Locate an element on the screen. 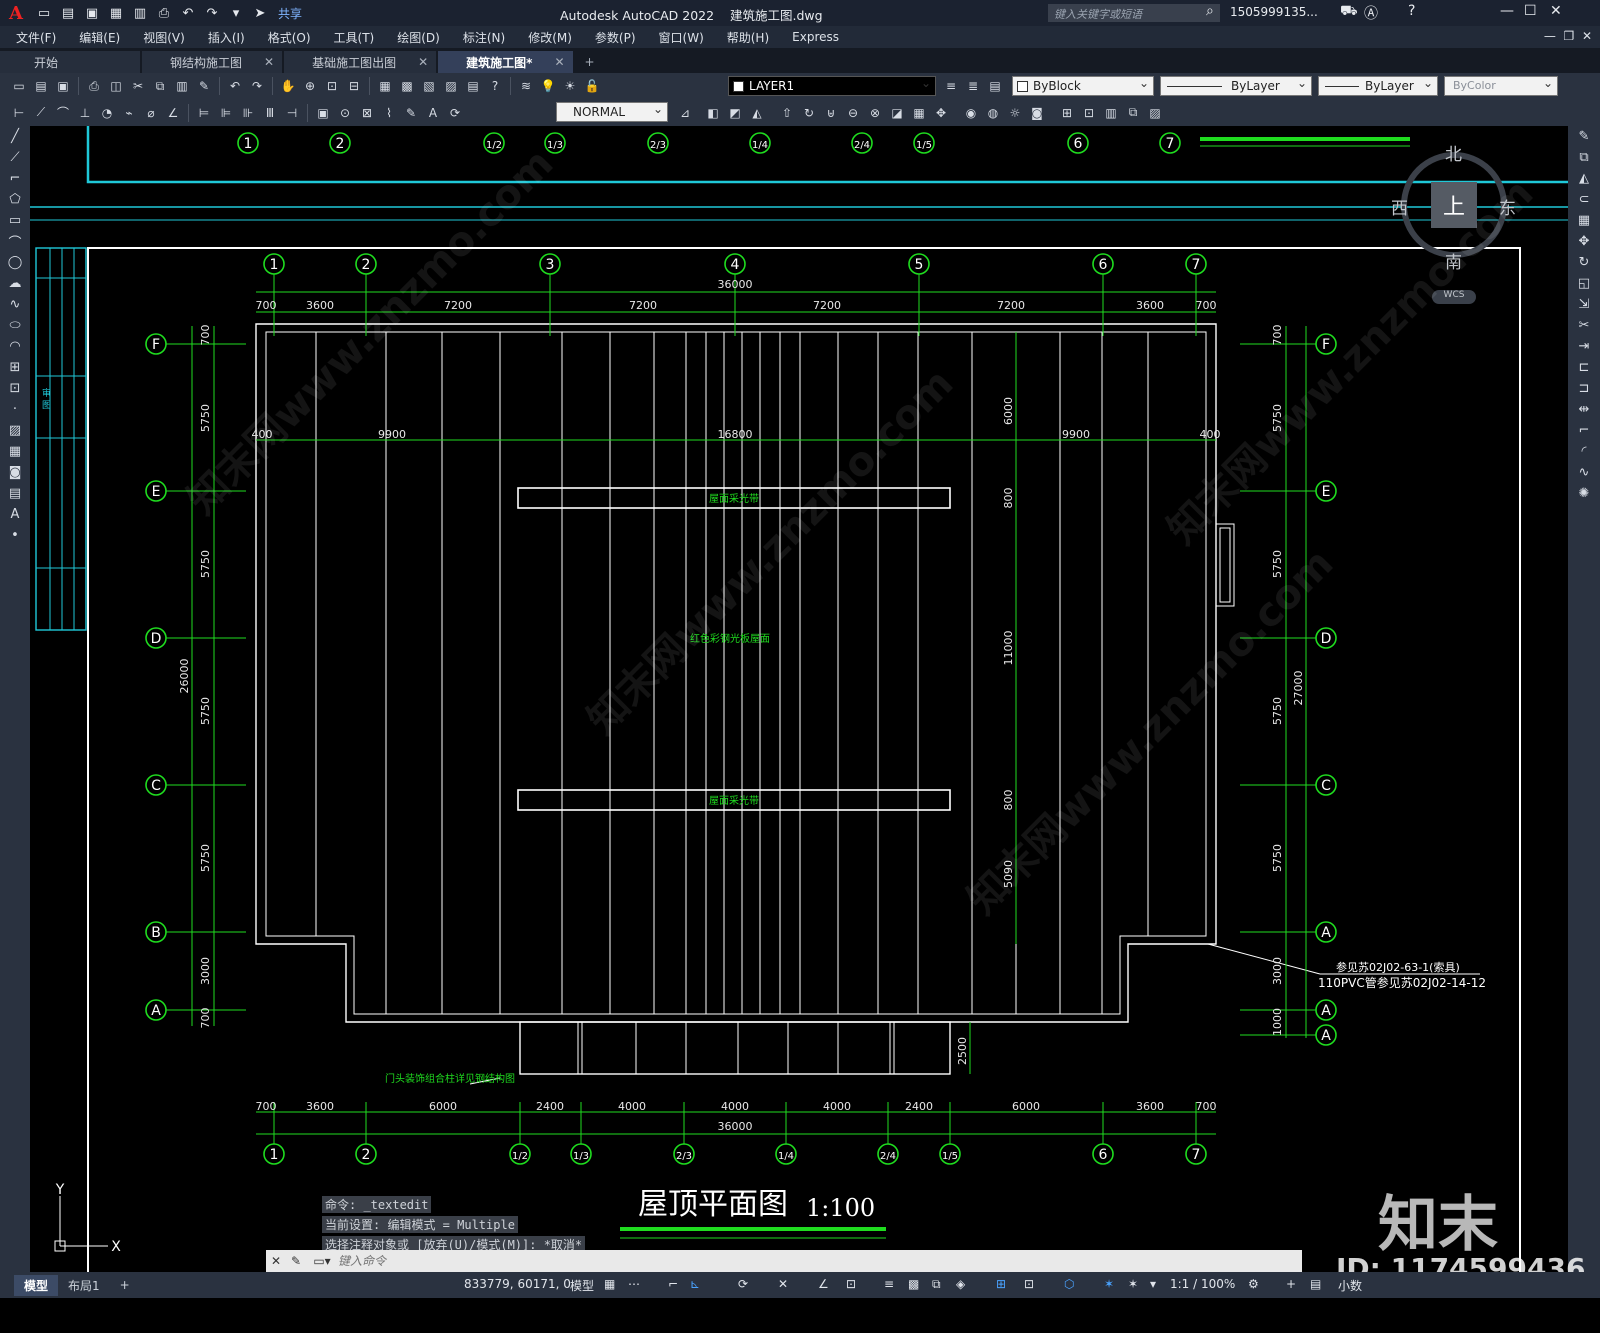  layer-thaw-icon: ☀ is located at coordinates (570, 86).